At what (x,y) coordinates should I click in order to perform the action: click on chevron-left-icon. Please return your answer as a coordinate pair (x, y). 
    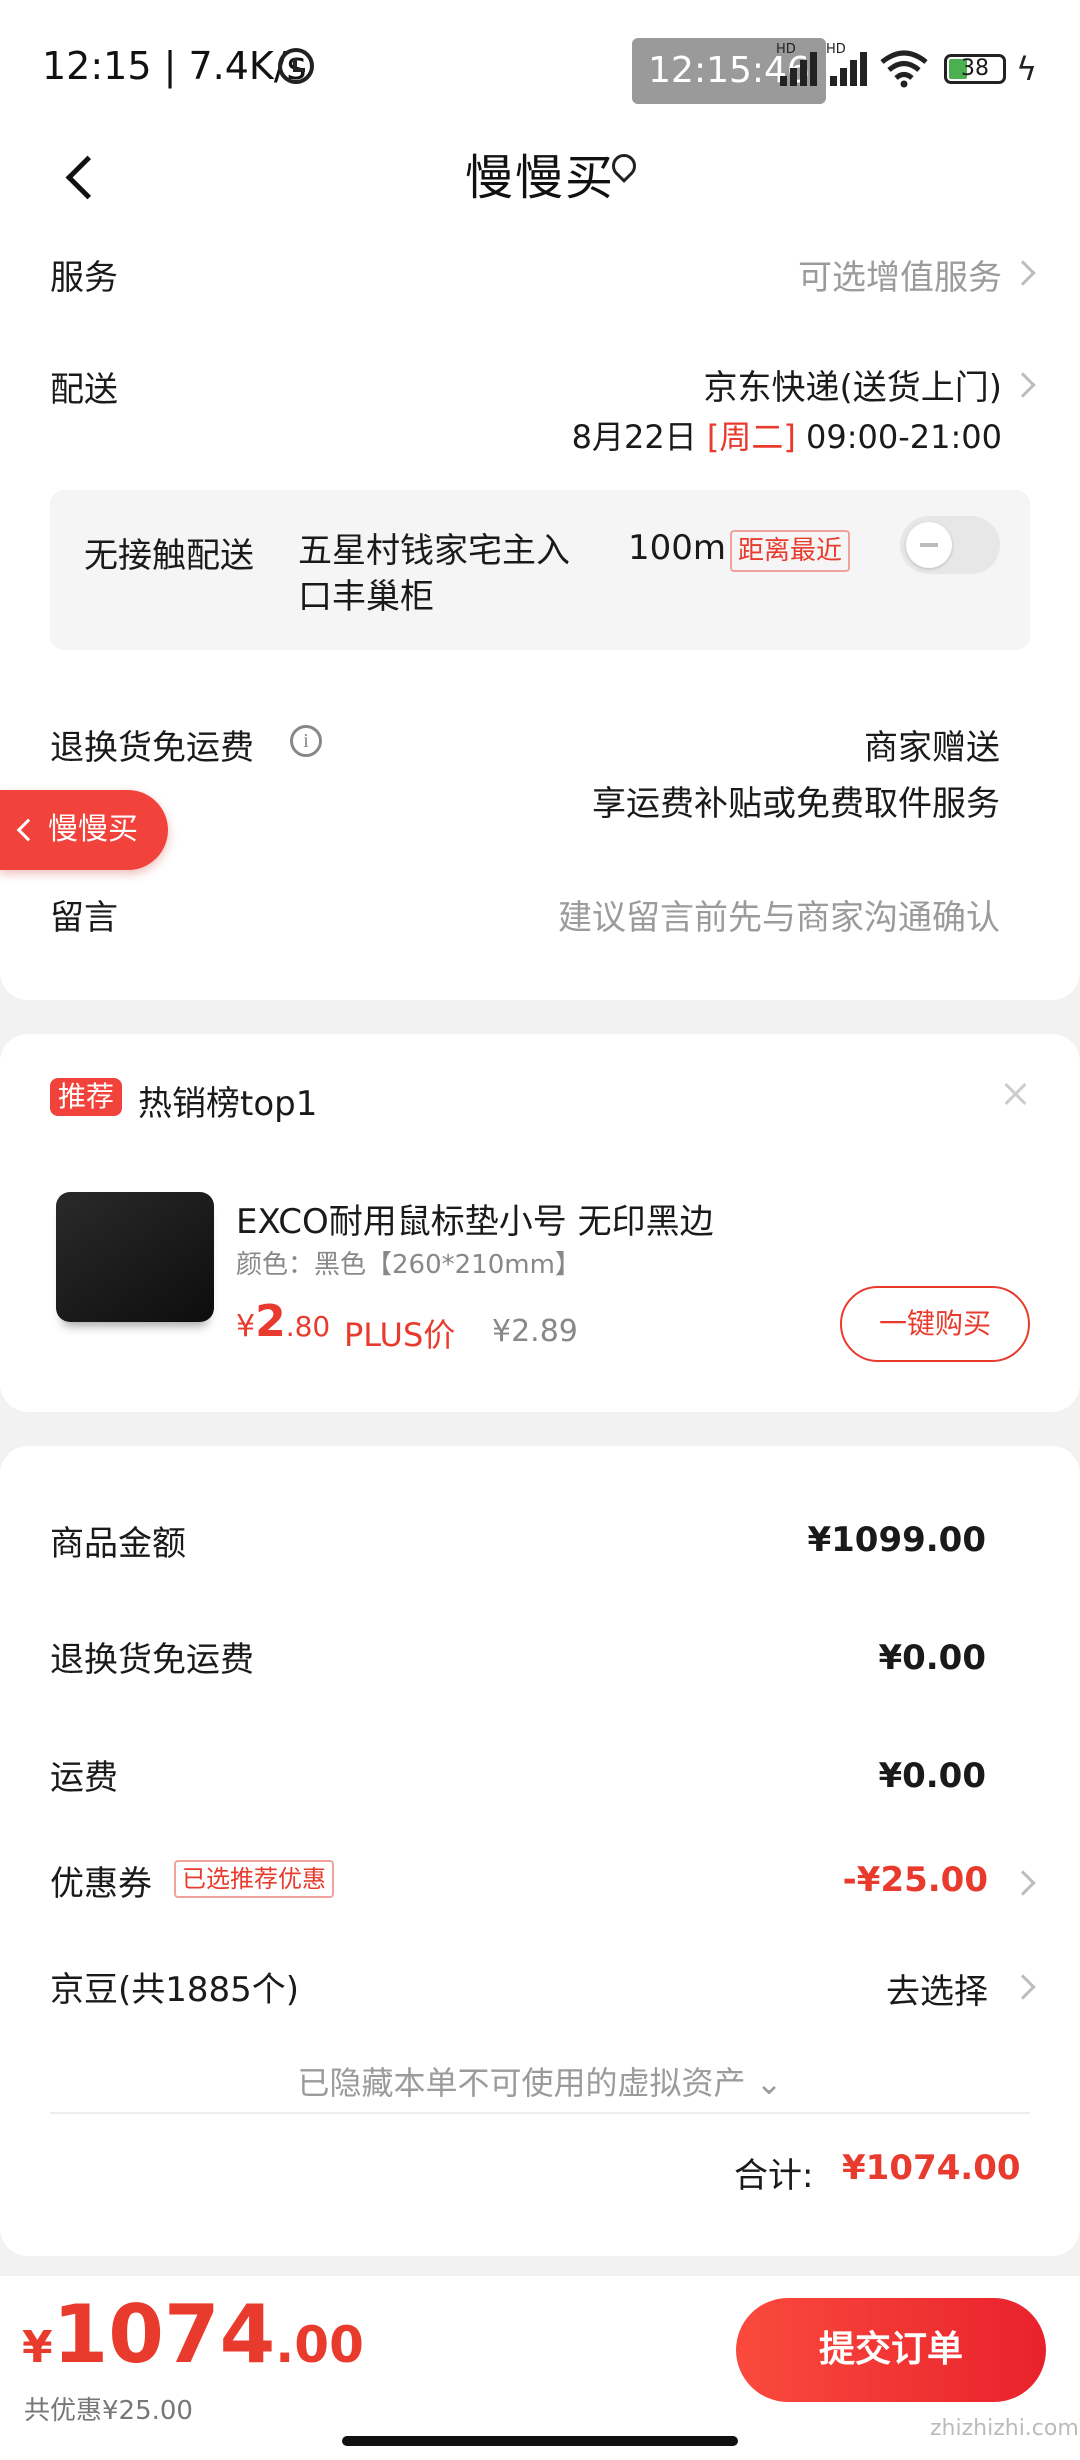
    Looking at the image, I should click on (28, 830).